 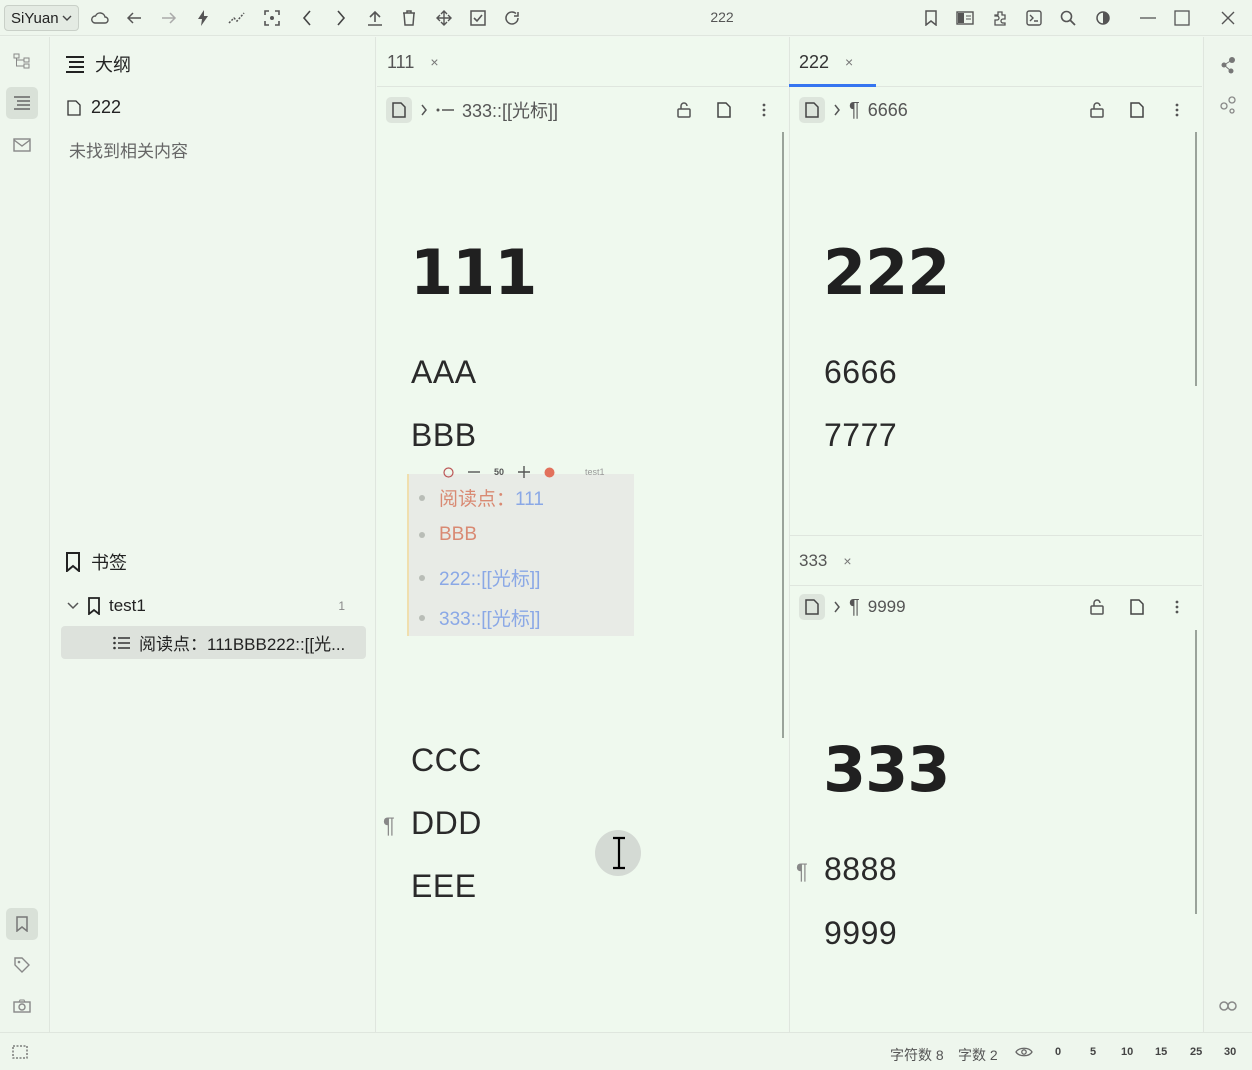 I want to click on embed-zoom-value: 50, so click(x=499, y=472).